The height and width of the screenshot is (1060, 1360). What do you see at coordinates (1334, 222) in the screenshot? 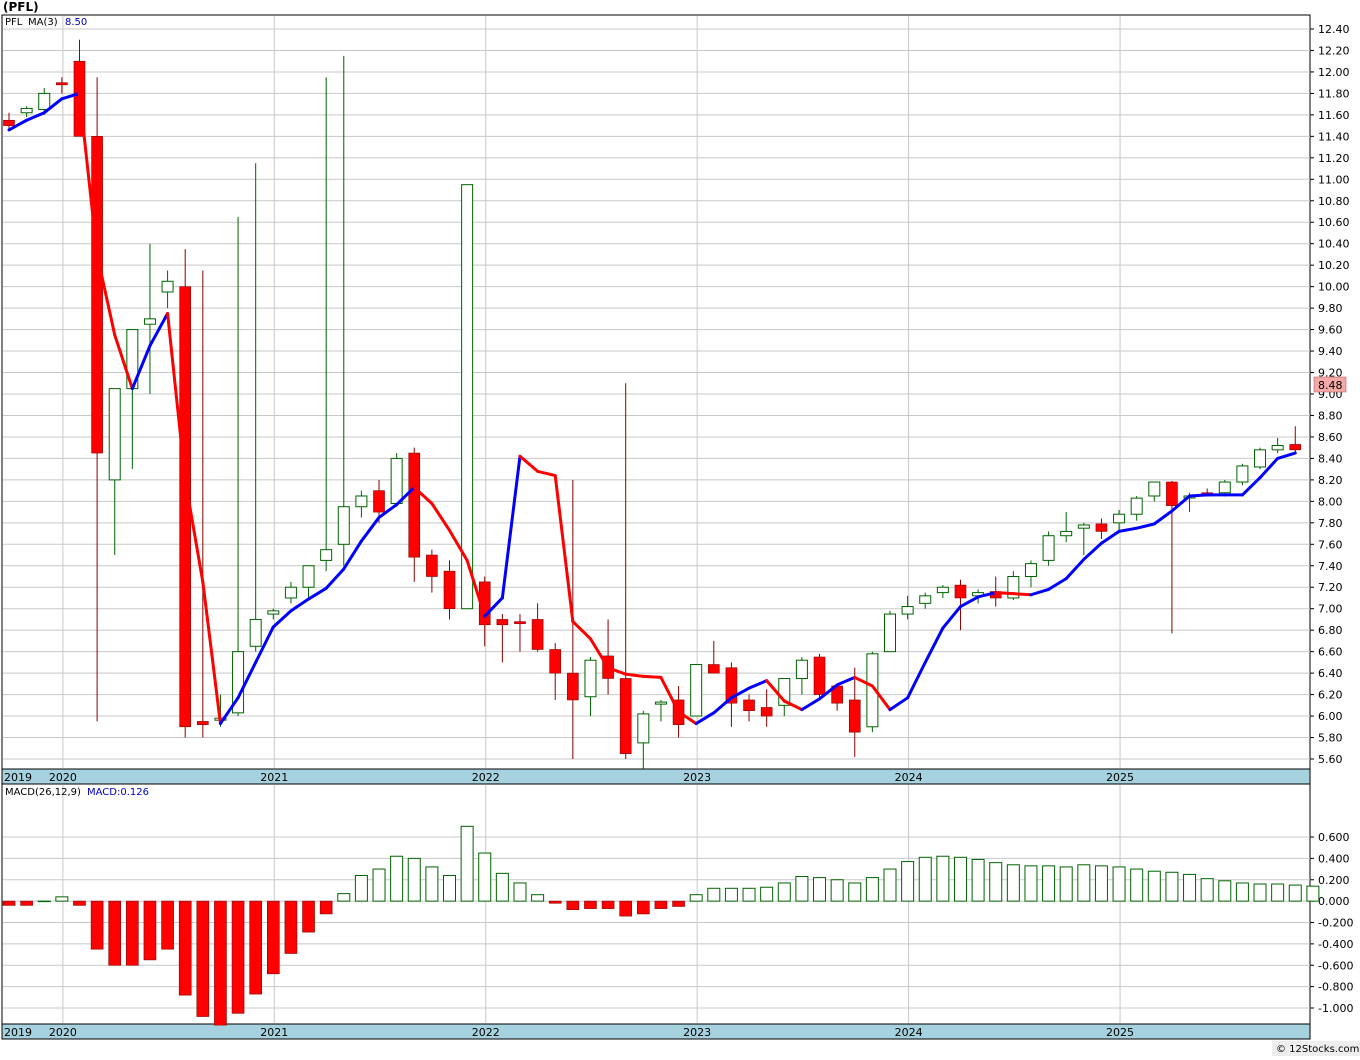
I see `price-tick-label: 10.60` at bounding box center [1334, 222].